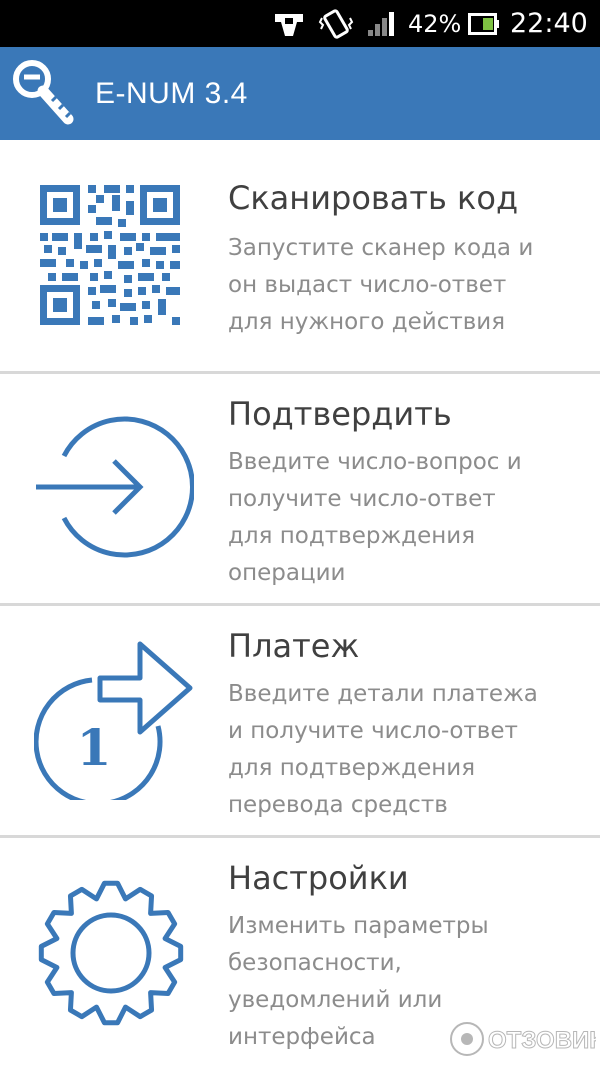 The height and width of the screenshot is (1067, 600). What do you see at coordinates (113, 723) in the screenshot?
I see `payment-icon: 1` at bounding box center [113, 723].